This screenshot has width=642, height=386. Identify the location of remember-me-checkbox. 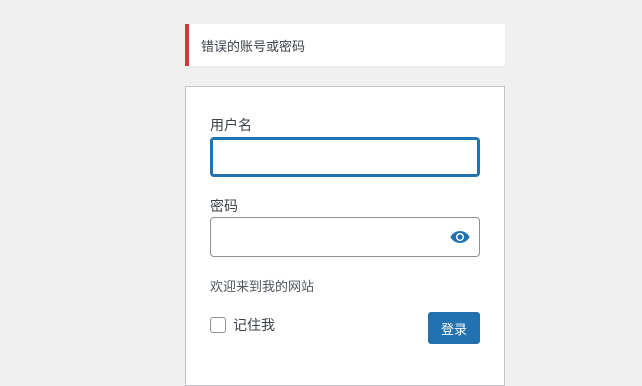
(218, 325).